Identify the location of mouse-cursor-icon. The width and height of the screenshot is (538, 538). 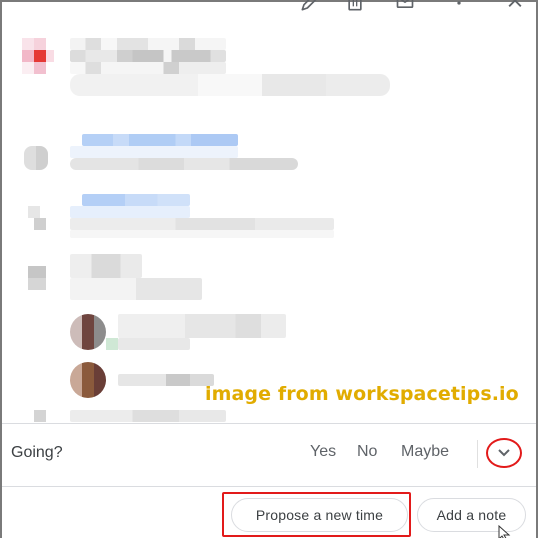
(504, 531).